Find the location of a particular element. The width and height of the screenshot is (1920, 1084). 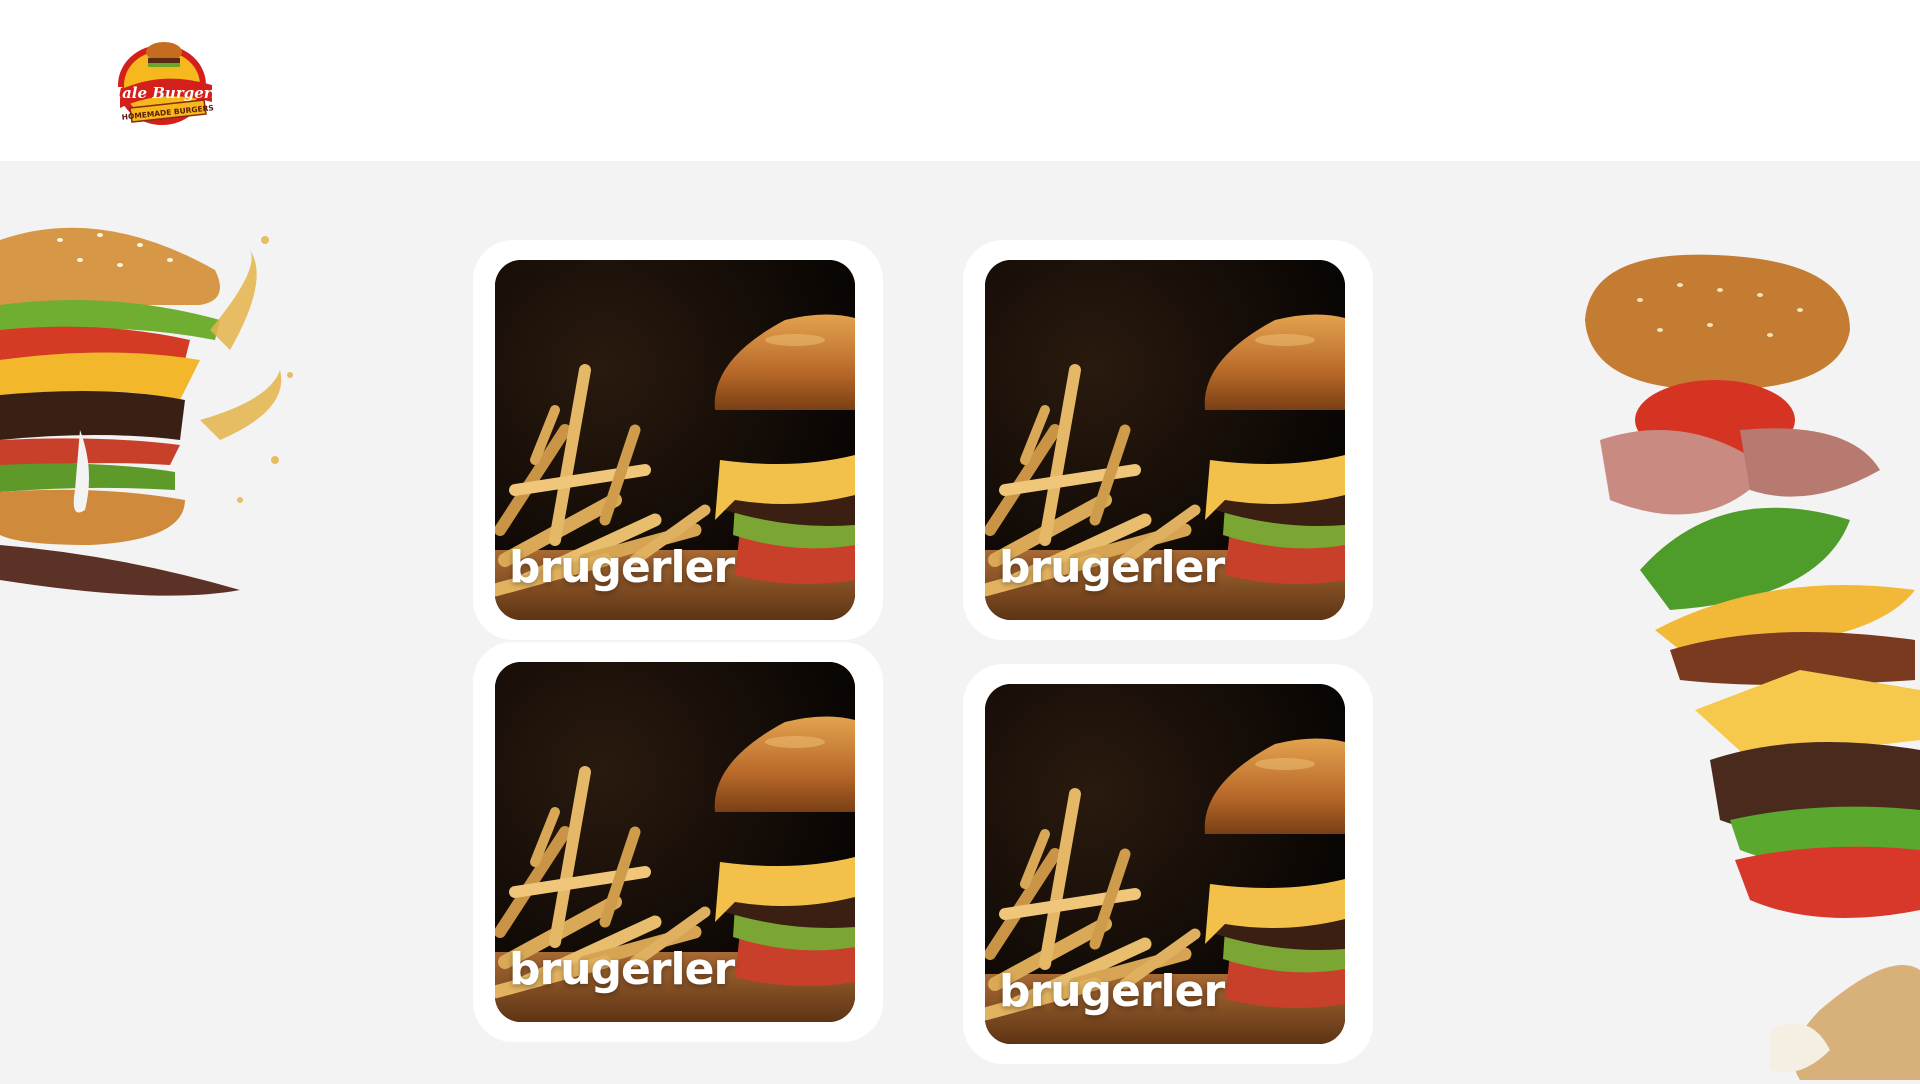

floating-ingredients-icon is located at coordinates (1752, 667).